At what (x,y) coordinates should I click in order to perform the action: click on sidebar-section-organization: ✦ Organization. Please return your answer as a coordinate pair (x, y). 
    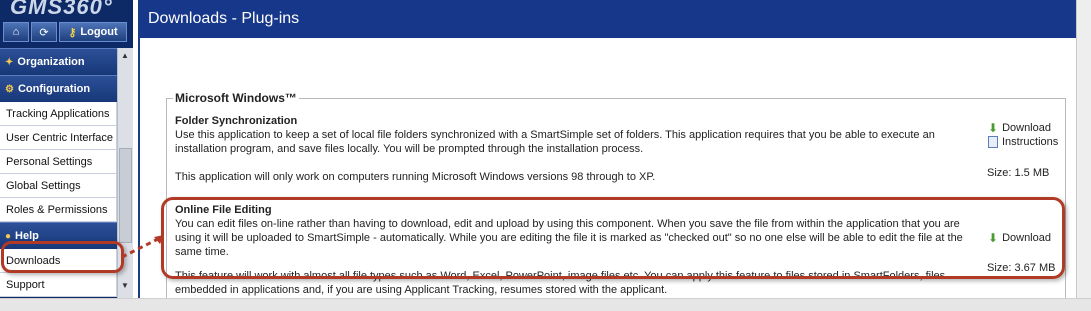
    Looking at the image, I should click on (58, 61).